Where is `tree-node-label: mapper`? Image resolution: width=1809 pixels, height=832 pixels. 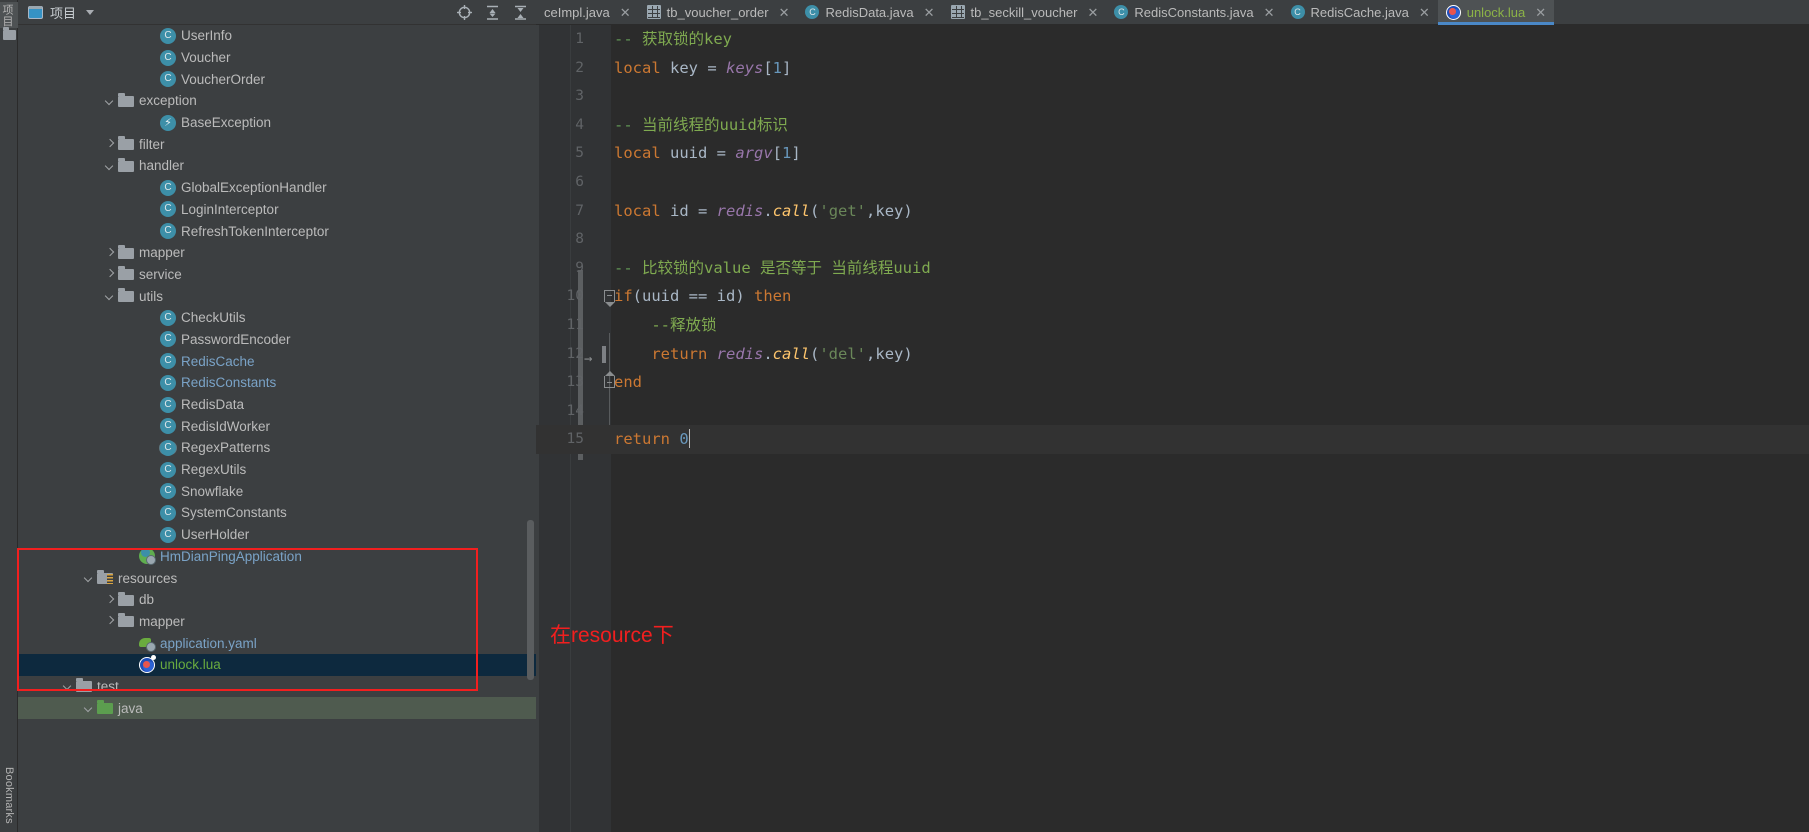
tree-node-label: mapper is located at coordinates (162, 621).